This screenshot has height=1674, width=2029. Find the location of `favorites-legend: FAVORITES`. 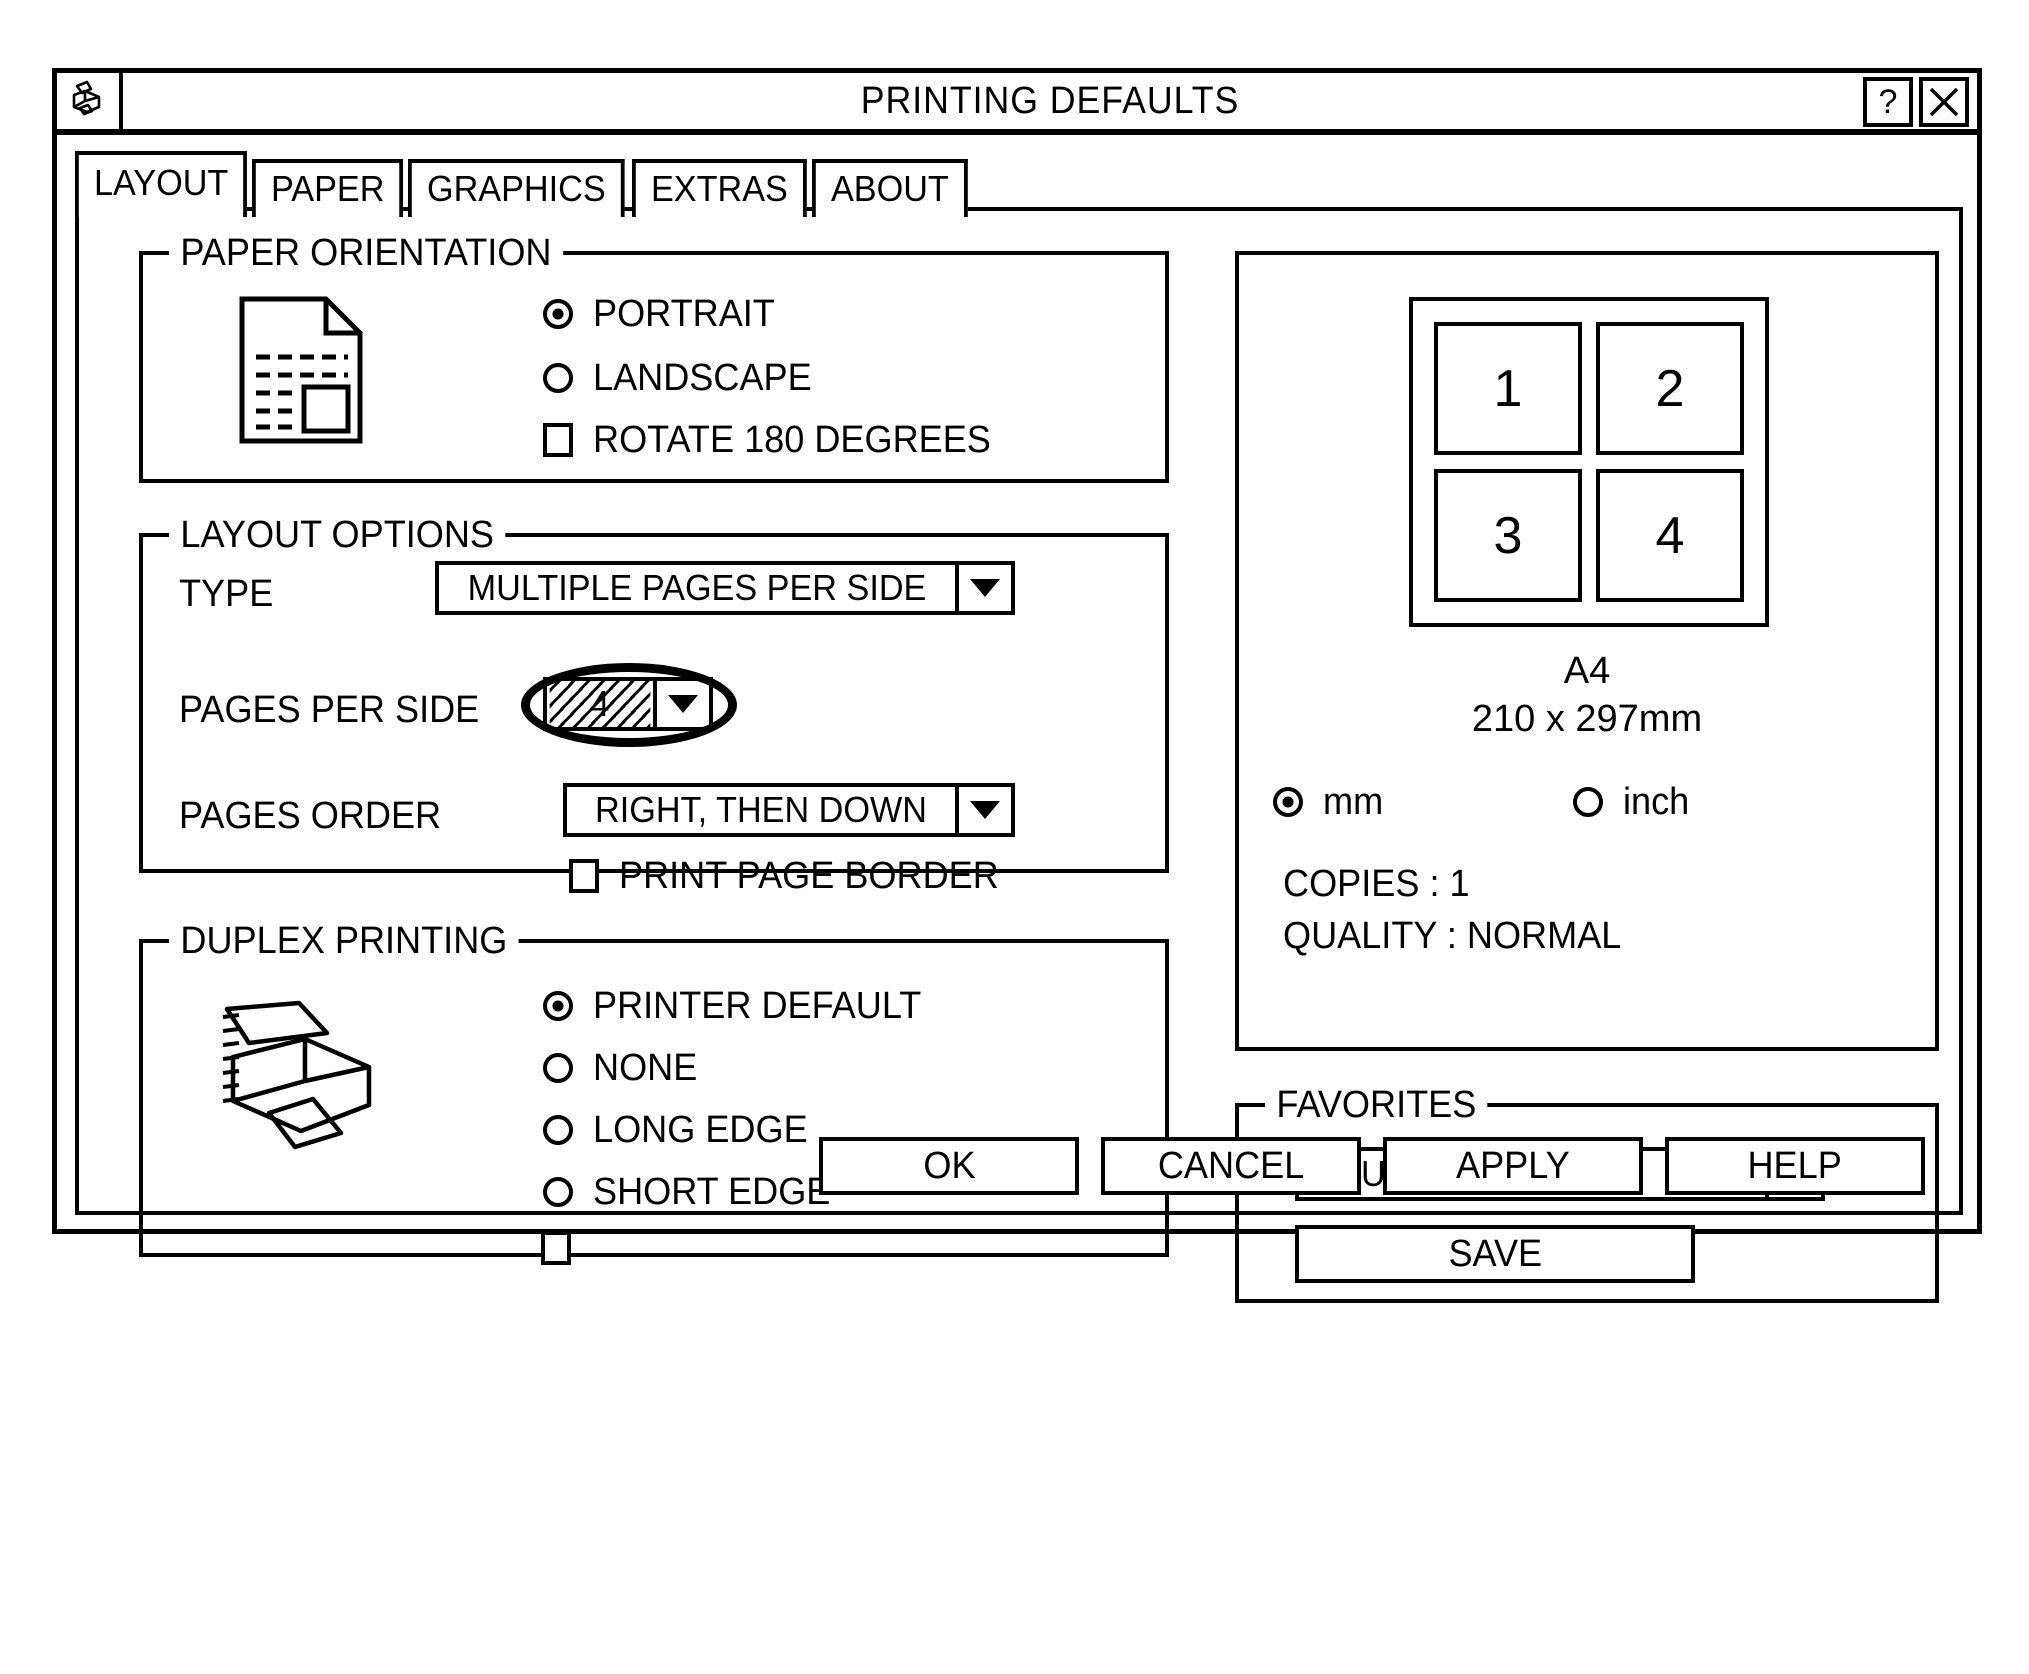

favorites-legend: FAVORITES is located at coordinates (1376, 1105).